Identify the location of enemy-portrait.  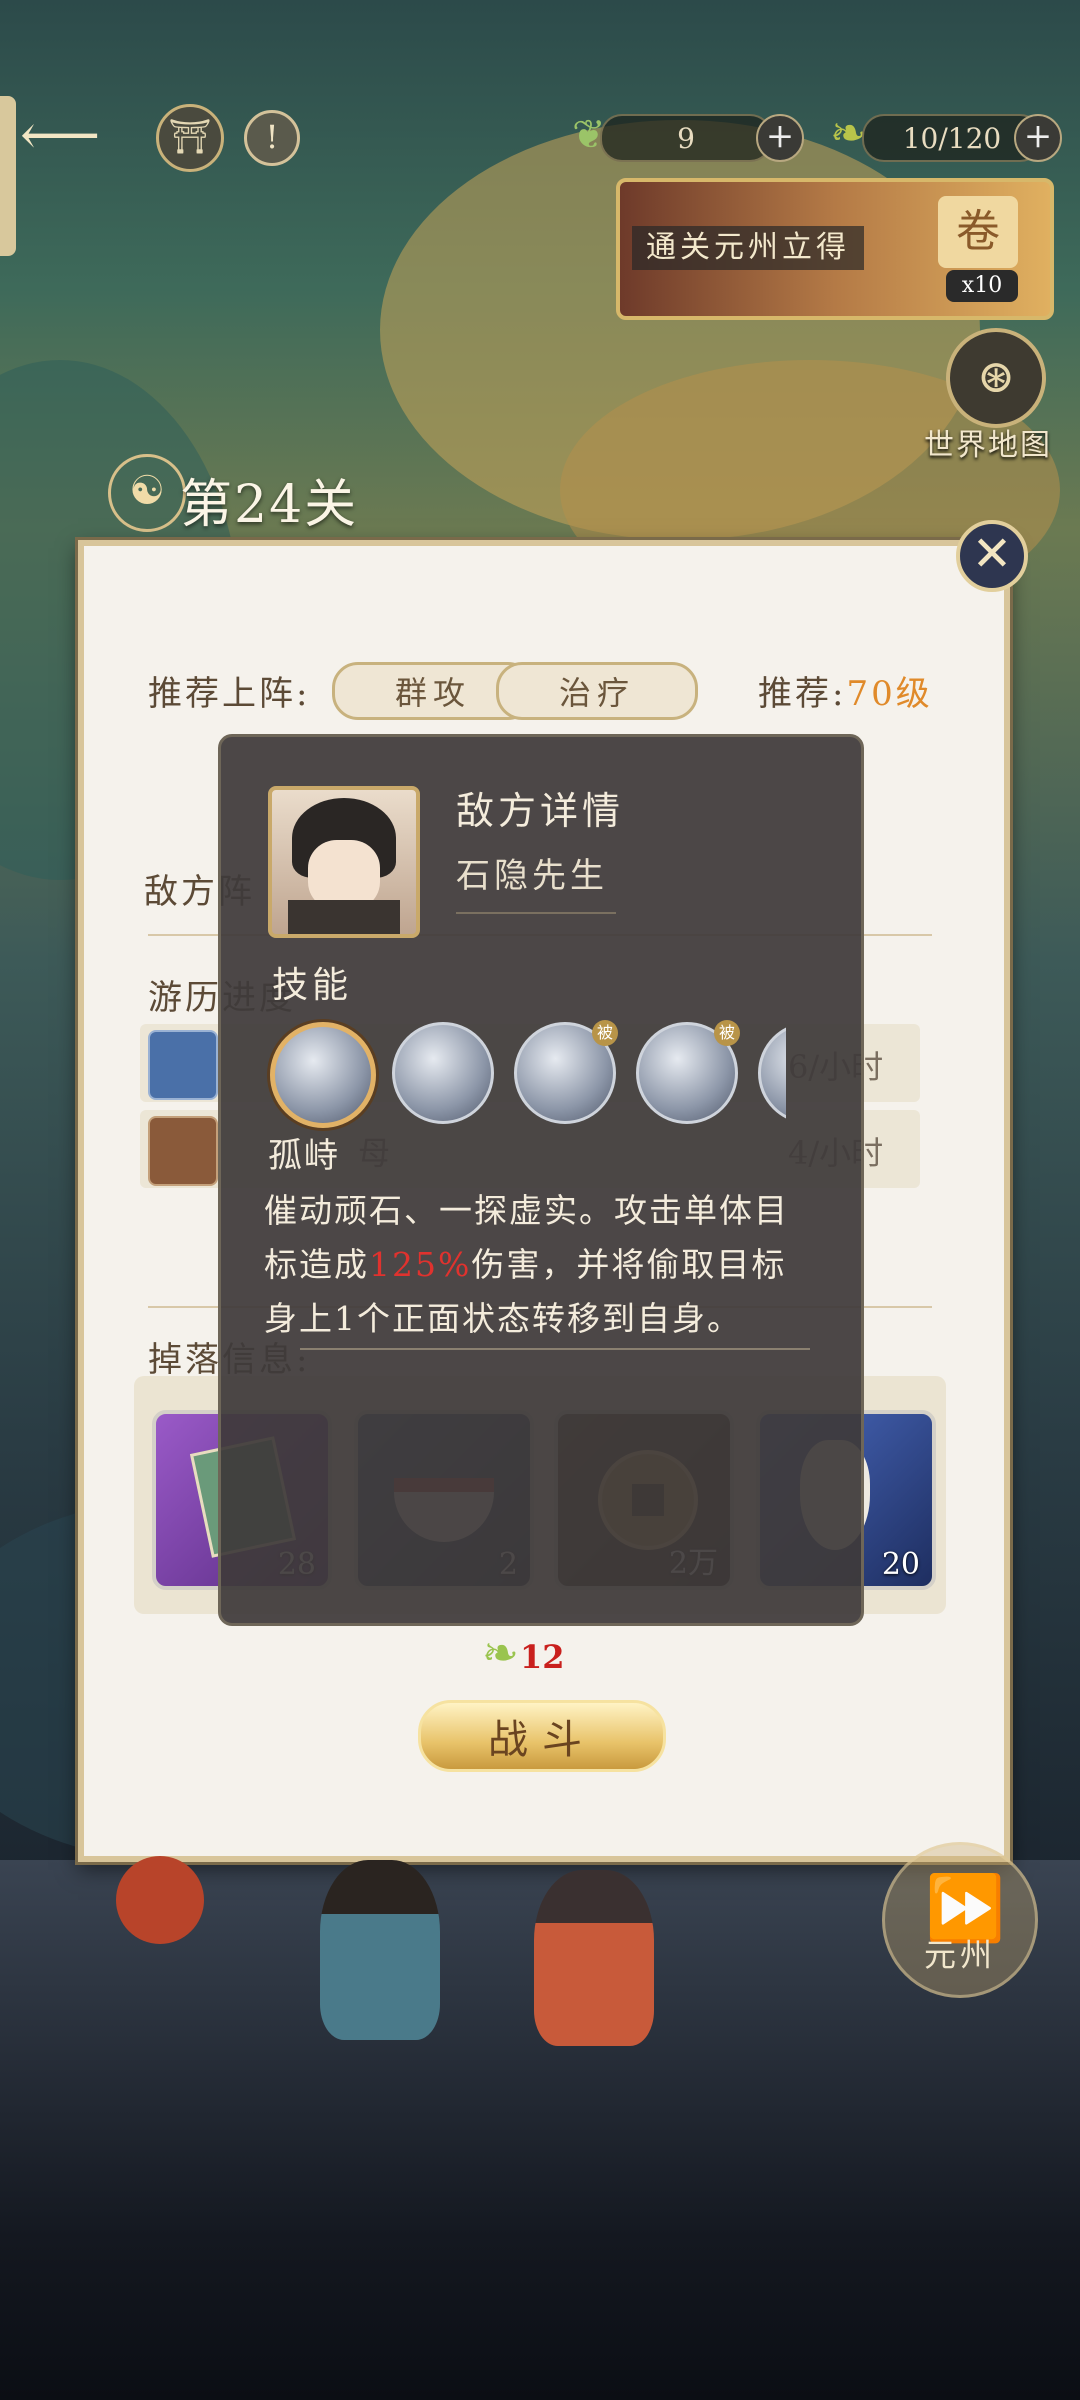
(344, 862).